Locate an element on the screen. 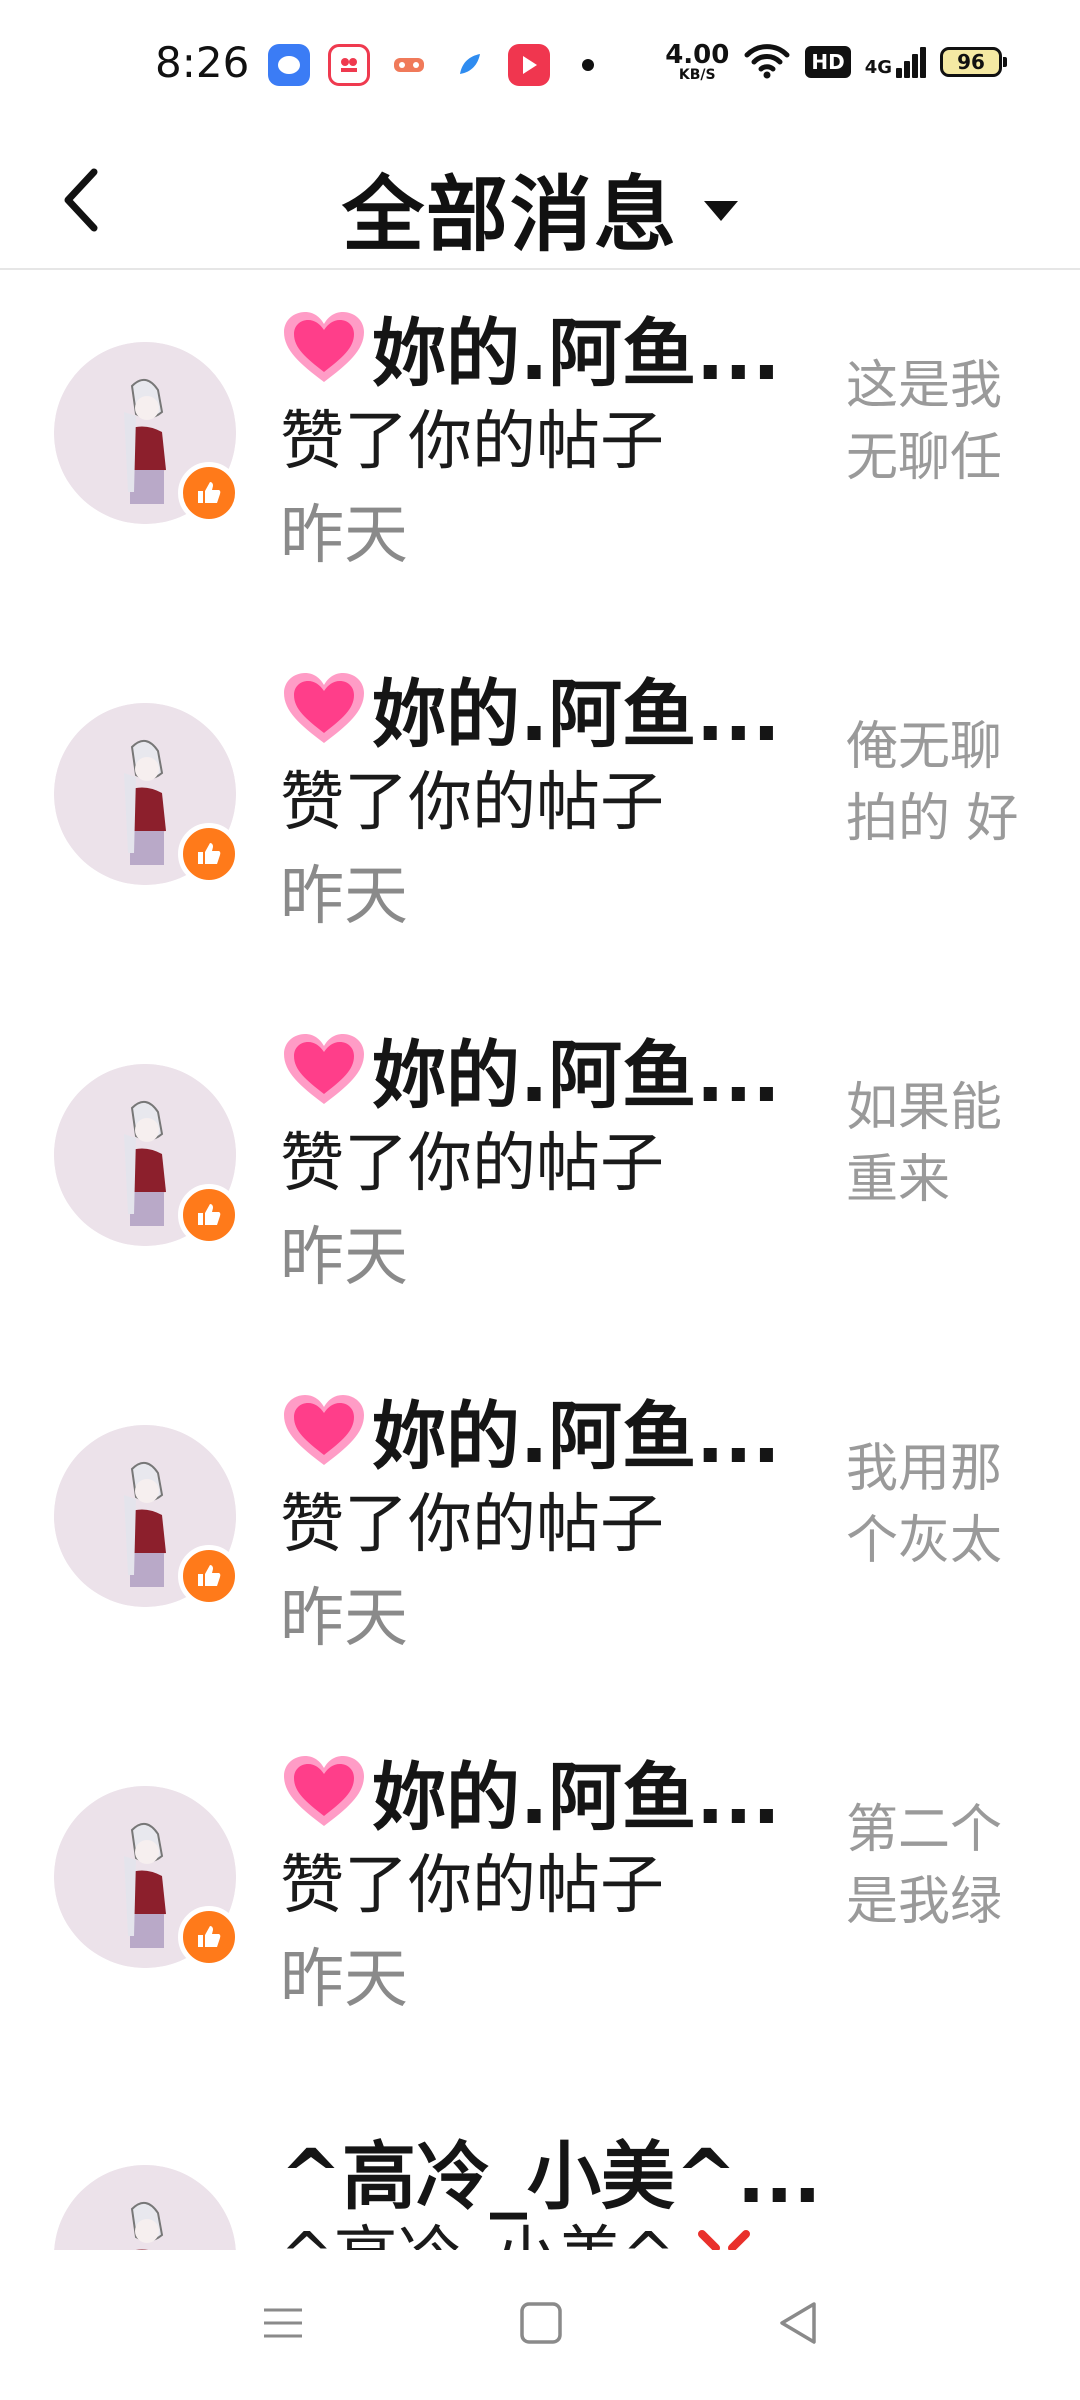 The width and height of the screenshot is (1080, 2400). system-indicators: 4.00 KB/S HD 4G 96 is located at coordinates (836, 62).